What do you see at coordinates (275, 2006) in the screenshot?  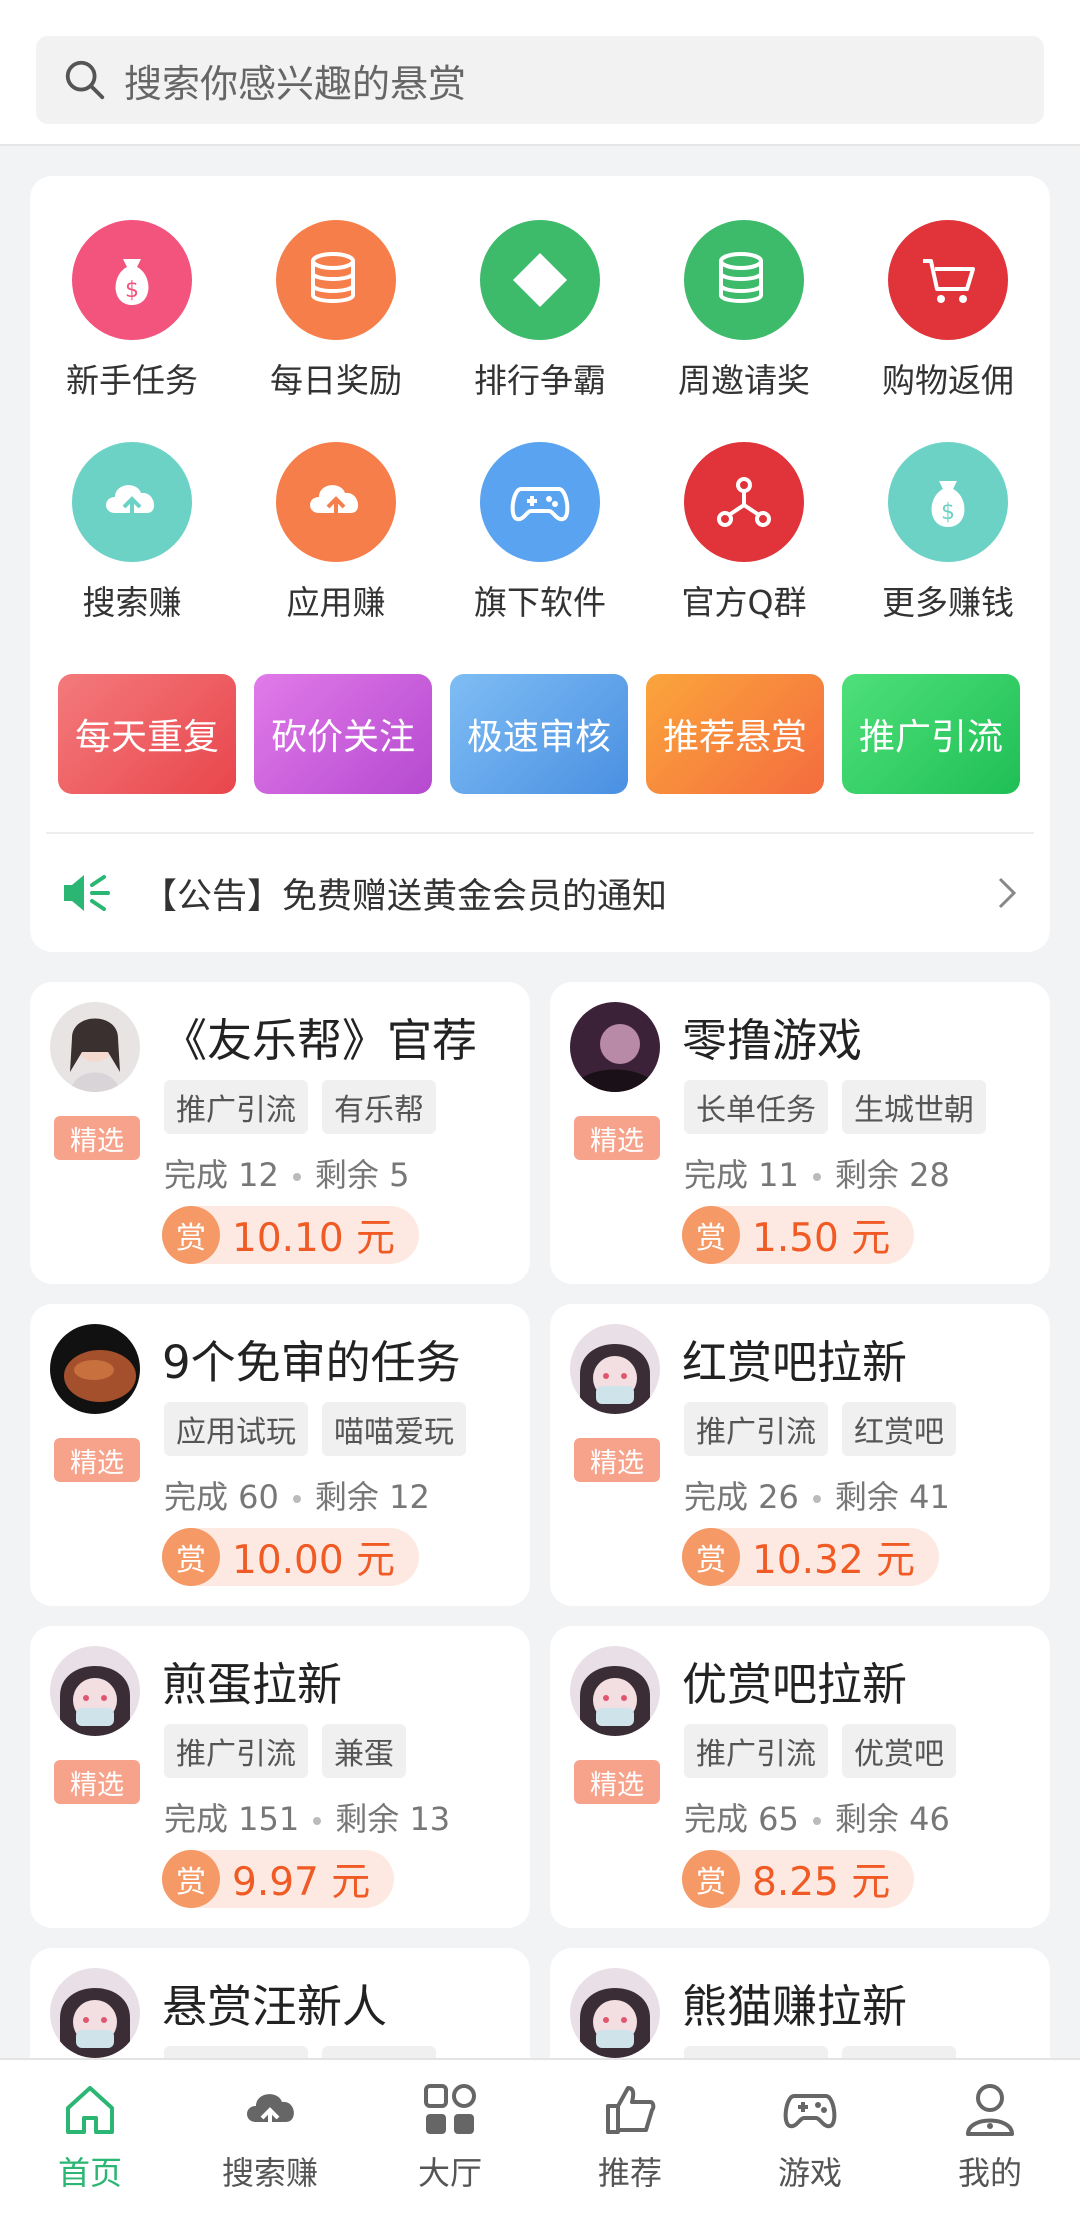 I see `task-title: 悬赏汪新人` at bounding box center [275, 2006].